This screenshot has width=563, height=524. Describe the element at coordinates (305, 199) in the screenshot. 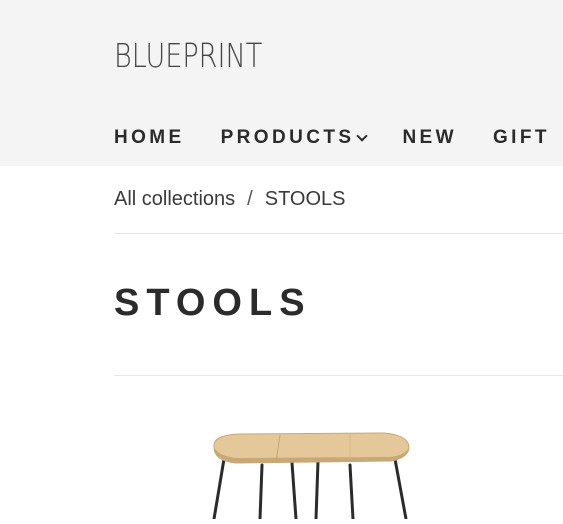

I see `breadcrumb-current: STOOLS` at that location.